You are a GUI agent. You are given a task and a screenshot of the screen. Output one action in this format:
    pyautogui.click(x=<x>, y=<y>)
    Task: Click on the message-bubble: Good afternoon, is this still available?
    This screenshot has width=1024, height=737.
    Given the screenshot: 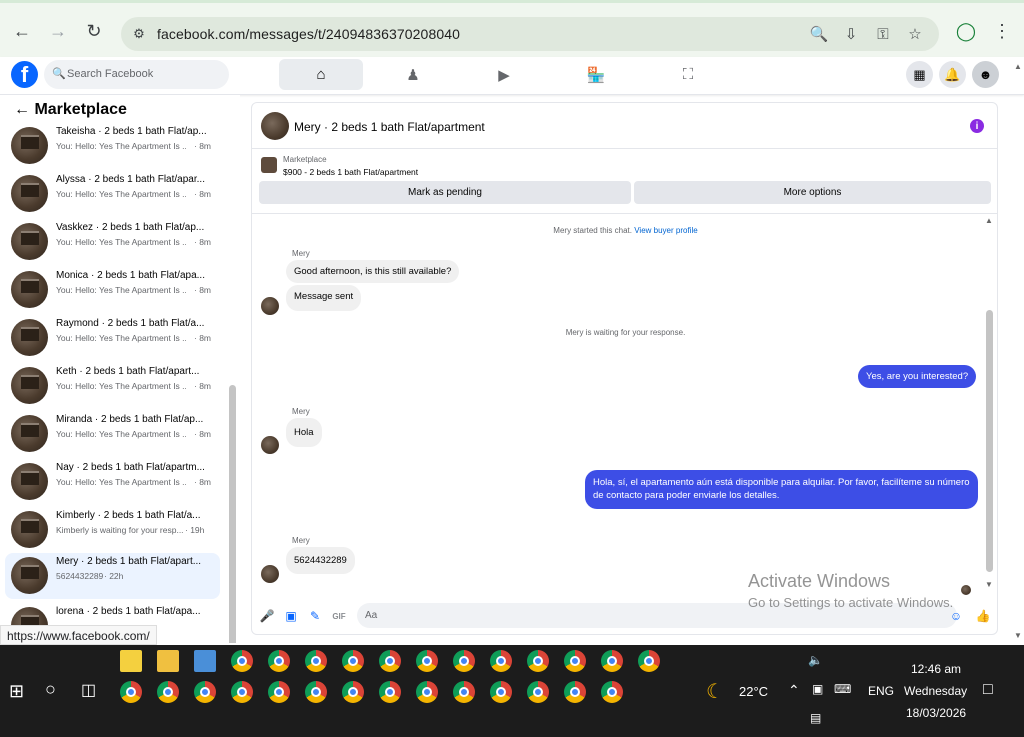 What is the action you would take?
    pyautogui.click(x=373, y=271)
    